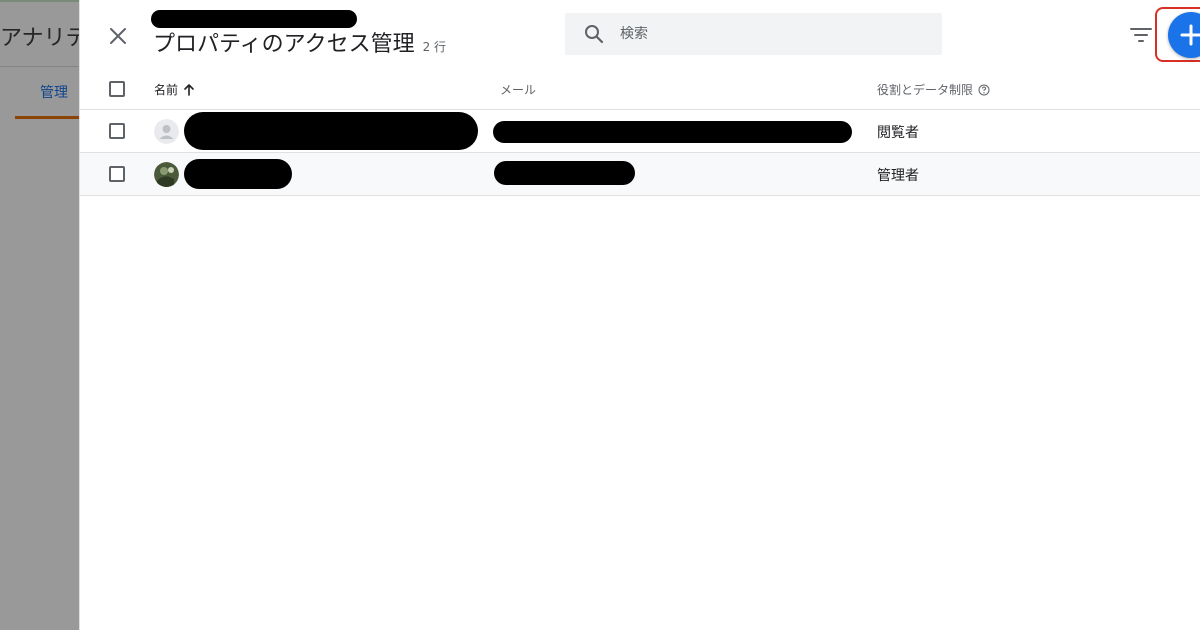 This screenshot has width=1200, height=630. I want to click on search-icon, so click(594, 34).